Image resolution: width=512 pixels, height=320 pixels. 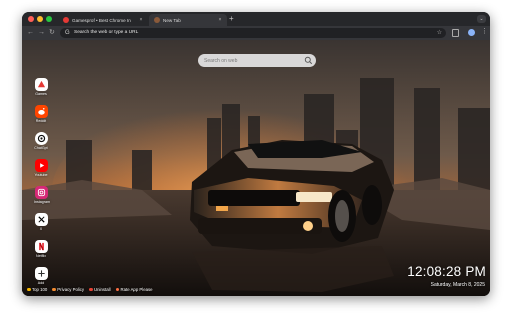 I want to click on bookmark-star-icon: ☆, so click(x=439, y=33).